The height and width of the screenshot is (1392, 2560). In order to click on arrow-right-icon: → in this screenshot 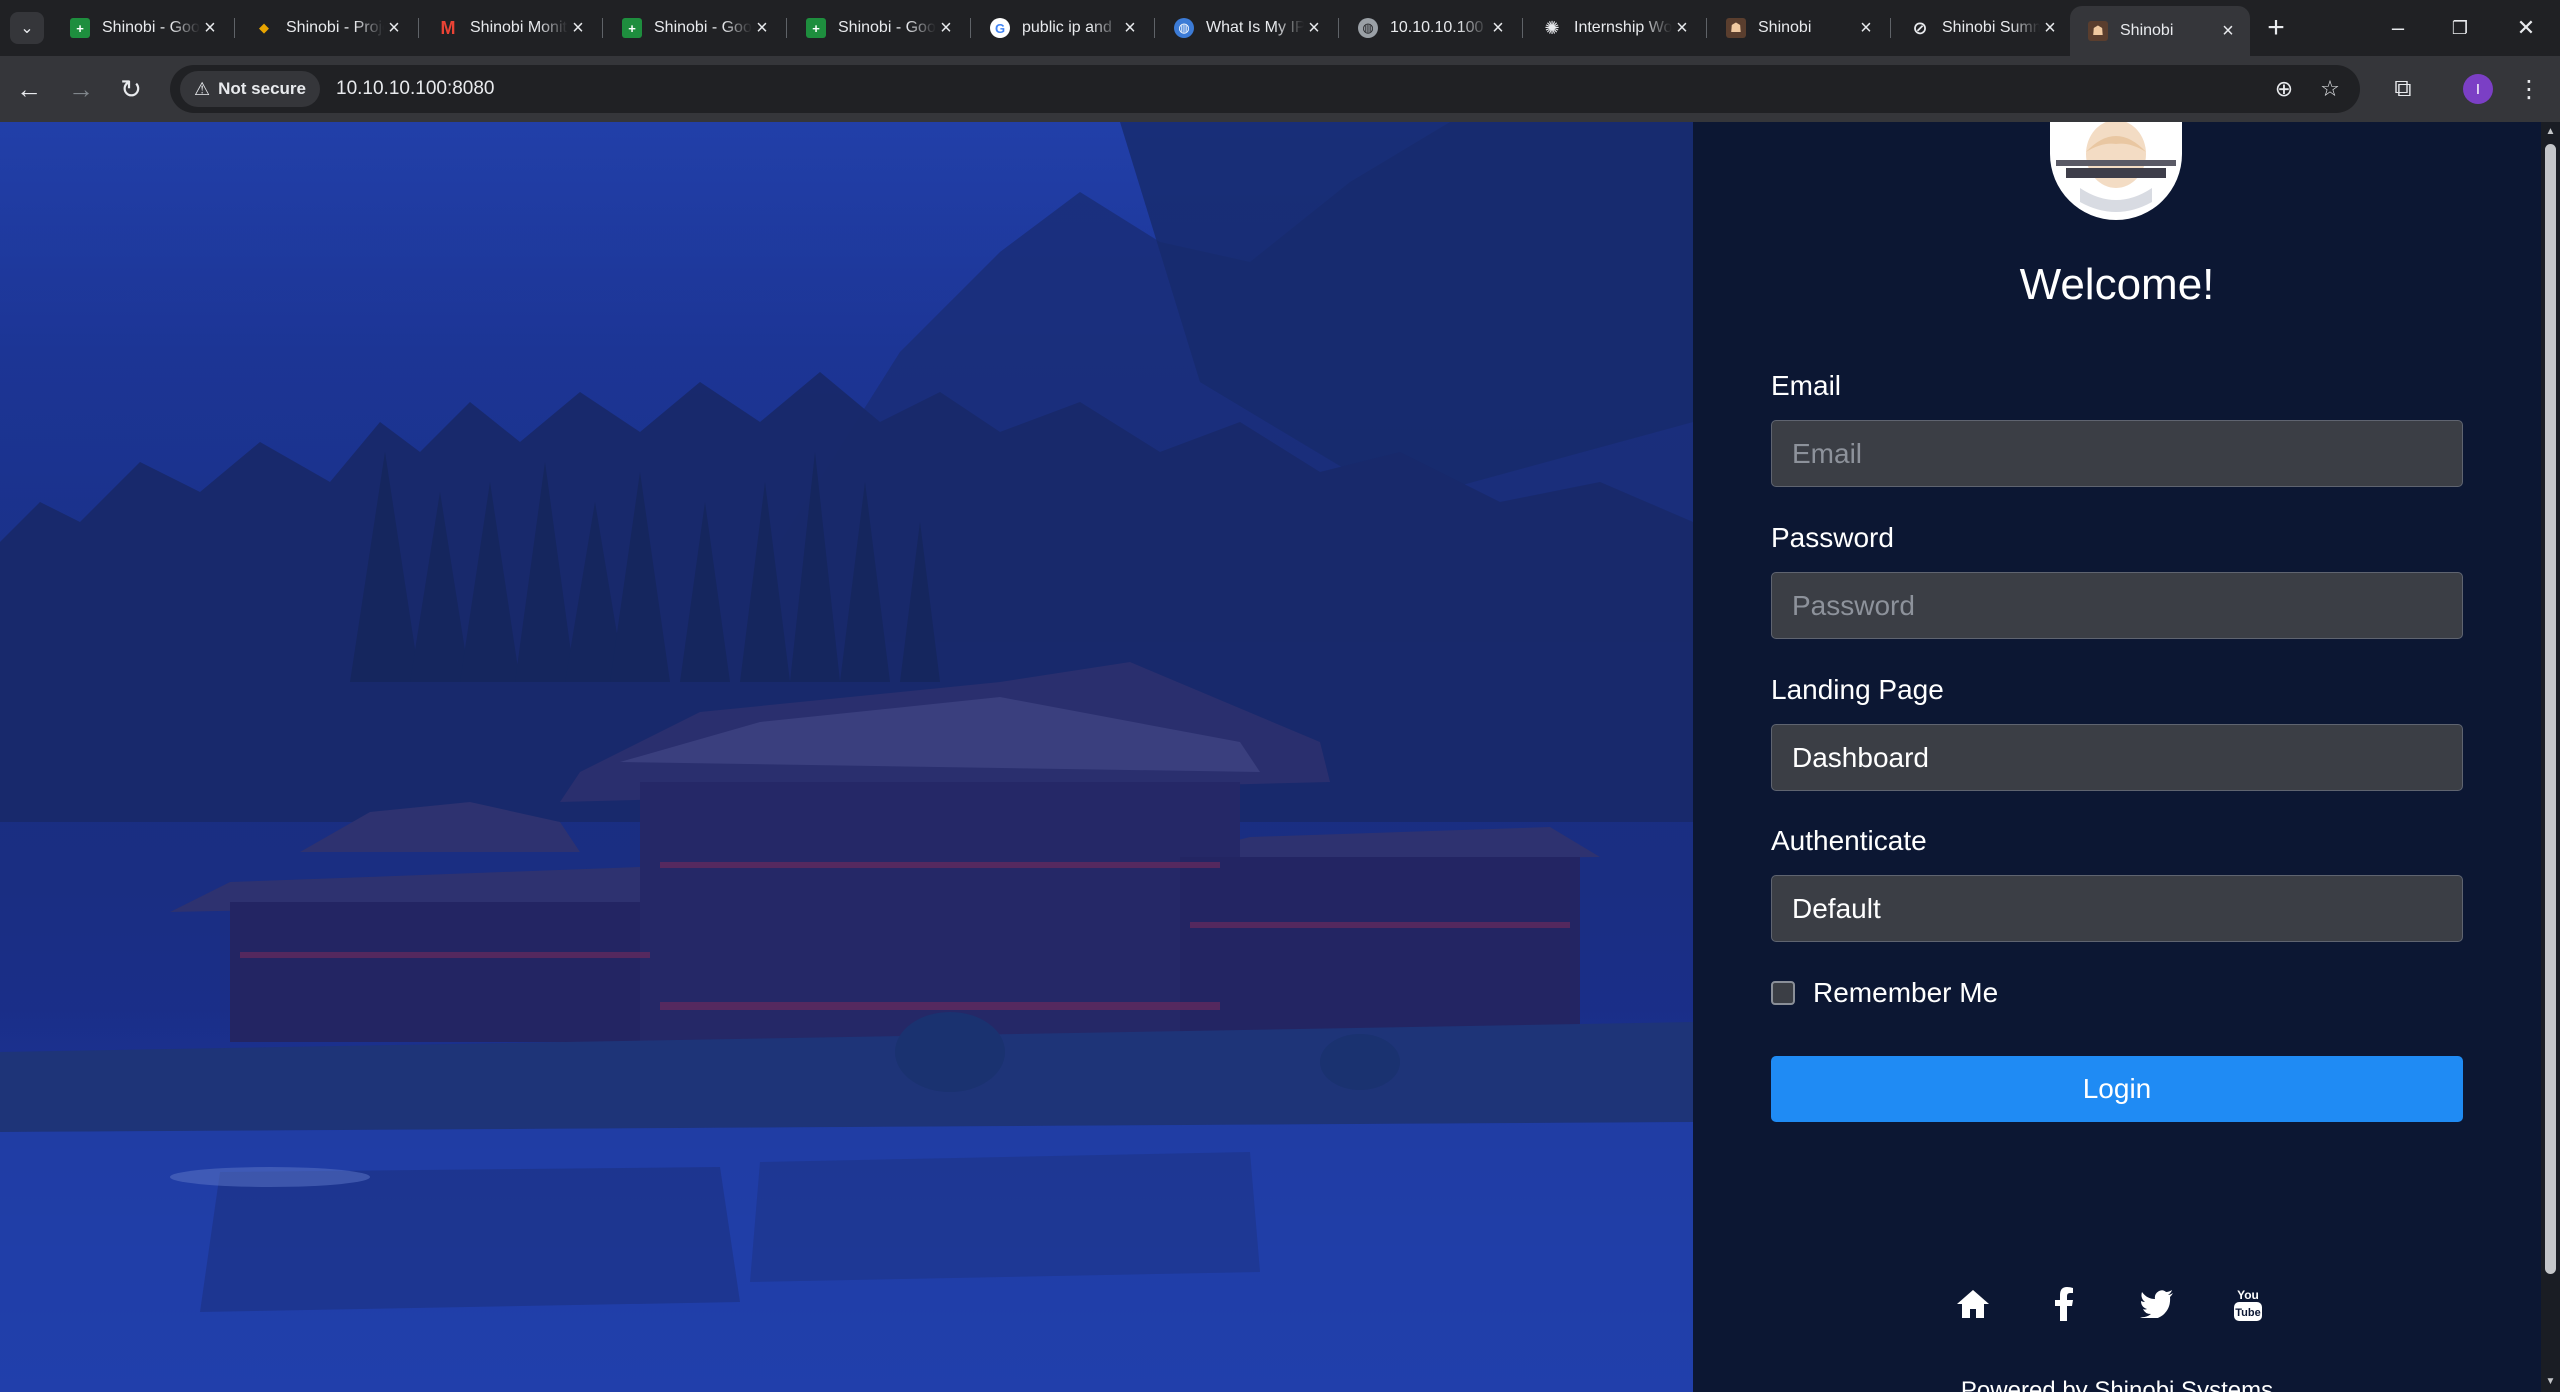, I will do `click(81, 88)`.